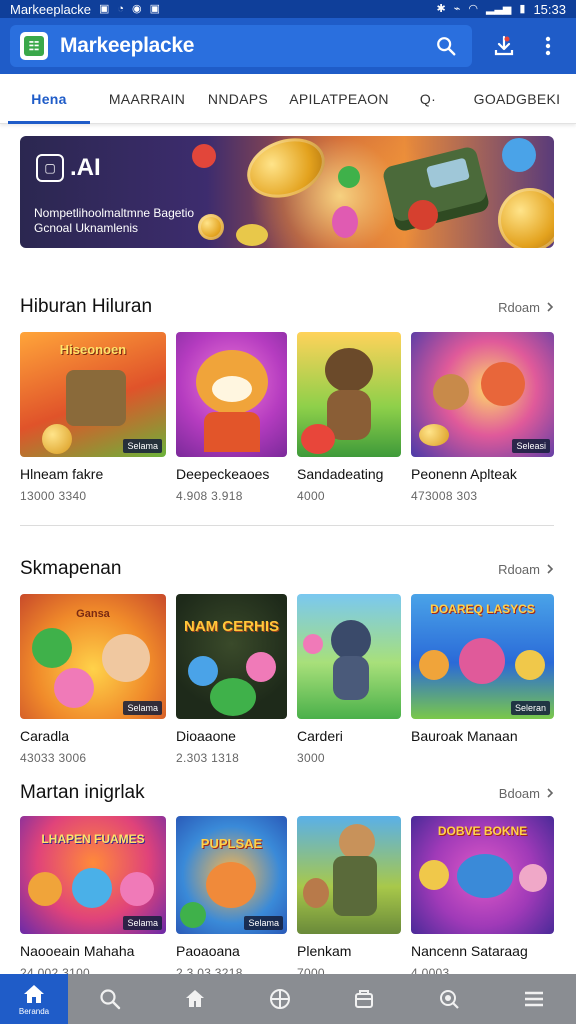 The image size is (576, 1024). I want to click on see-more-link: Bdoam, so click(526, 793).